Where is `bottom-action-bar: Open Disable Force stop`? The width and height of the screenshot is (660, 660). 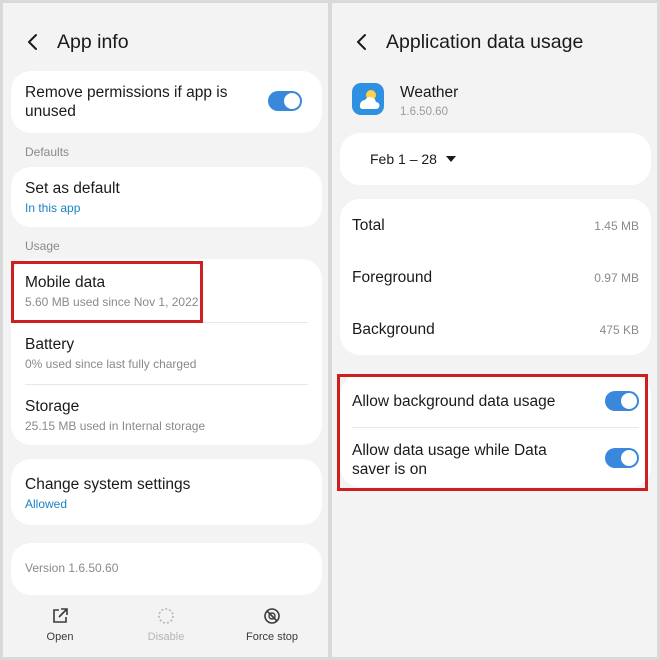
bottom-action-bar: Open Disable Force stop is located at coordinates (165, 628).